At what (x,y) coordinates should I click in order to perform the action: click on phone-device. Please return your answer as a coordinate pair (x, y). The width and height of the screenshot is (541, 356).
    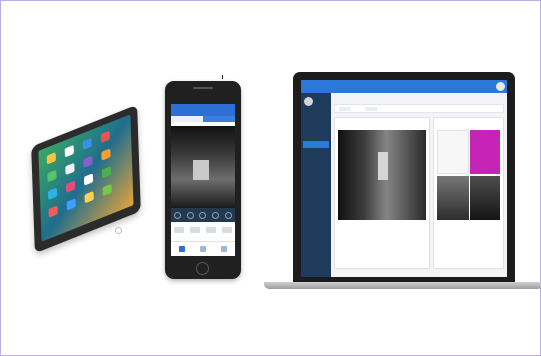
    Looking at the image, I should click on (203, 180).